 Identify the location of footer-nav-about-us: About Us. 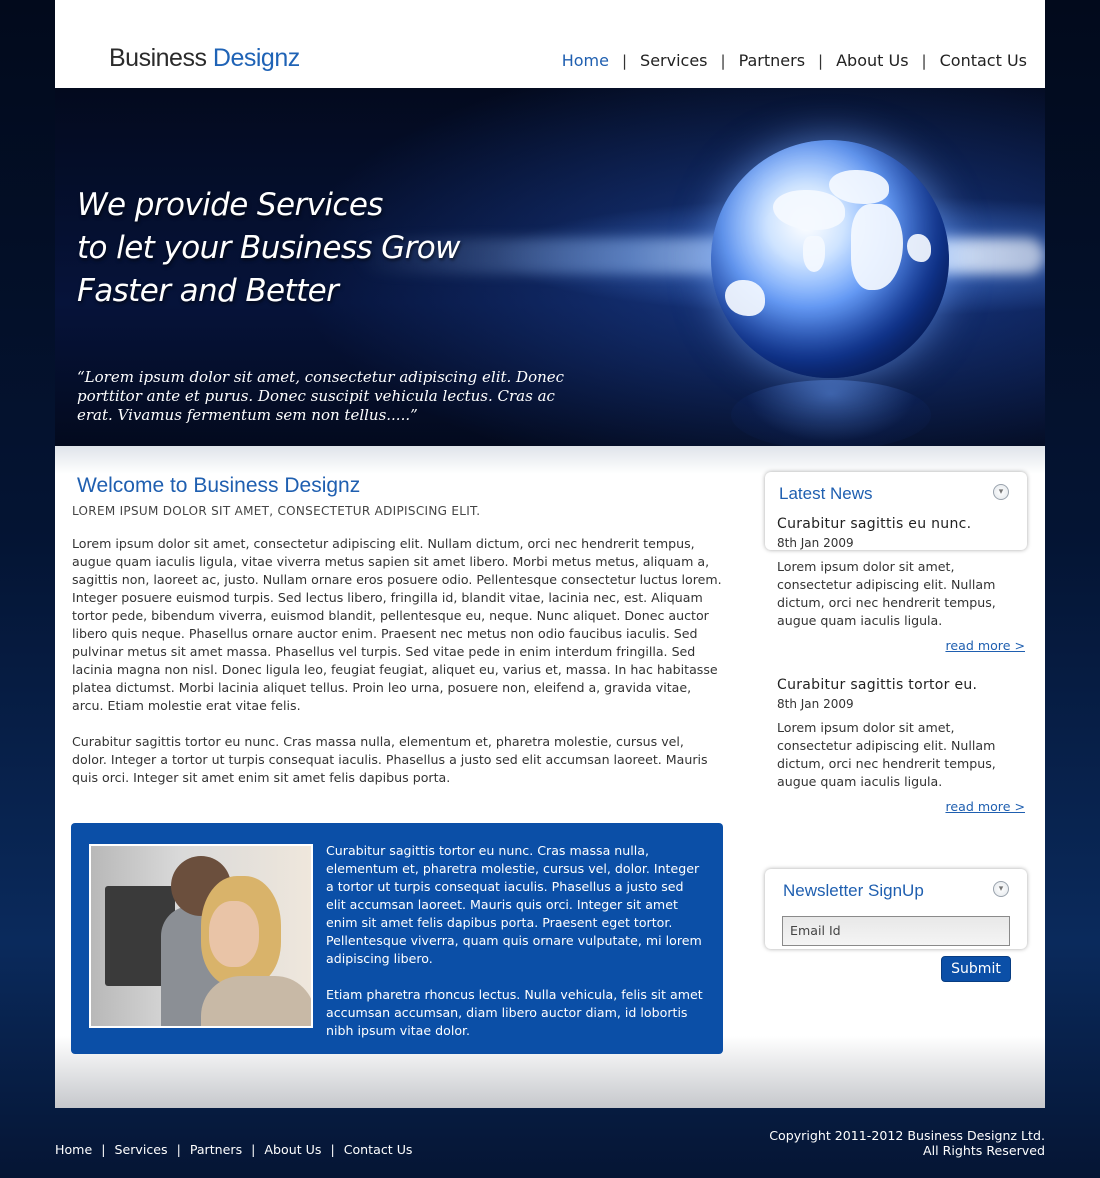
(292, 1149).